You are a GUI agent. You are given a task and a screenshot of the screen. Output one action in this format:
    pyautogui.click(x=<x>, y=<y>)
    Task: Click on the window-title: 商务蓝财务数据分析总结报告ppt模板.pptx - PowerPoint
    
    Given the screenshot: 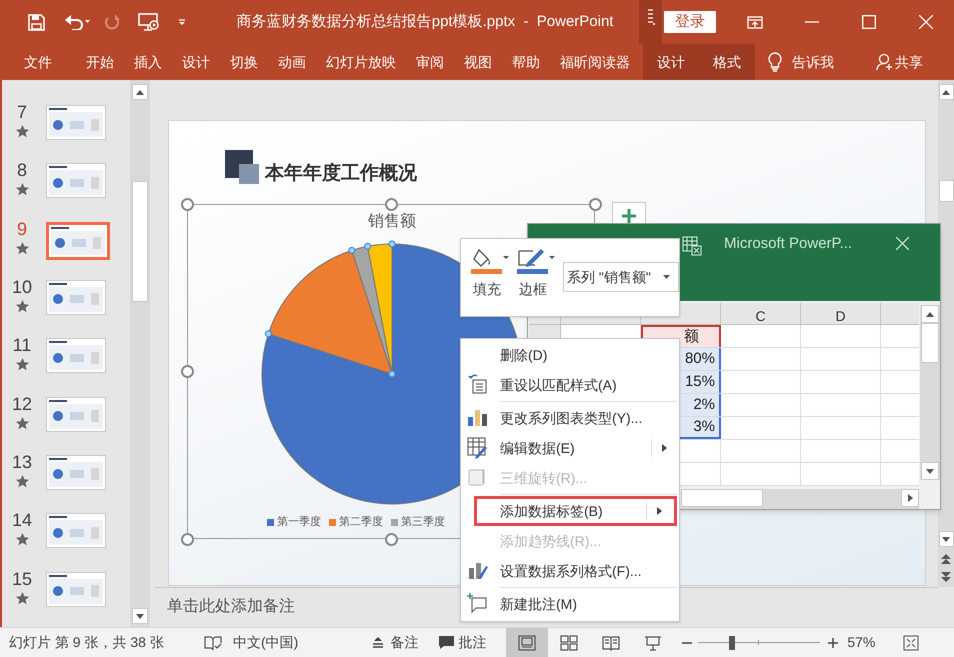 What is the action you would take?
    pyautogui.click(x=425, y=22)
    